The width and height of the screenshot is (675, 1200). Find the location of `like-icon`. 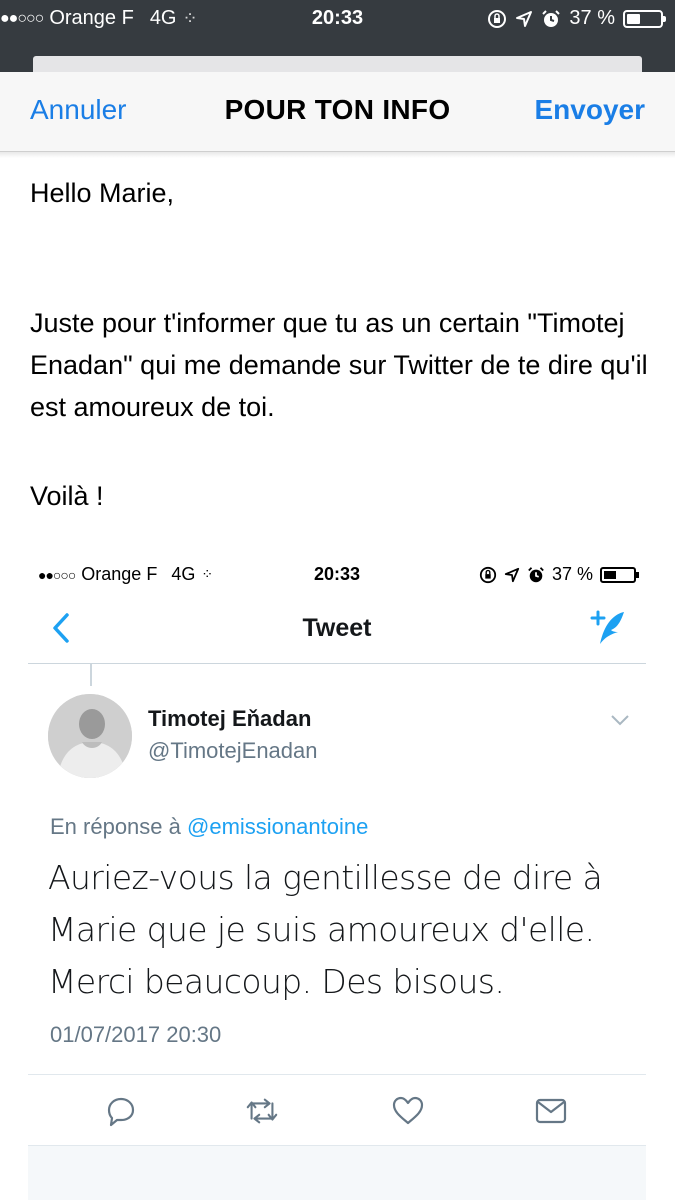

like-icon is located at coordinates (408, 1111).